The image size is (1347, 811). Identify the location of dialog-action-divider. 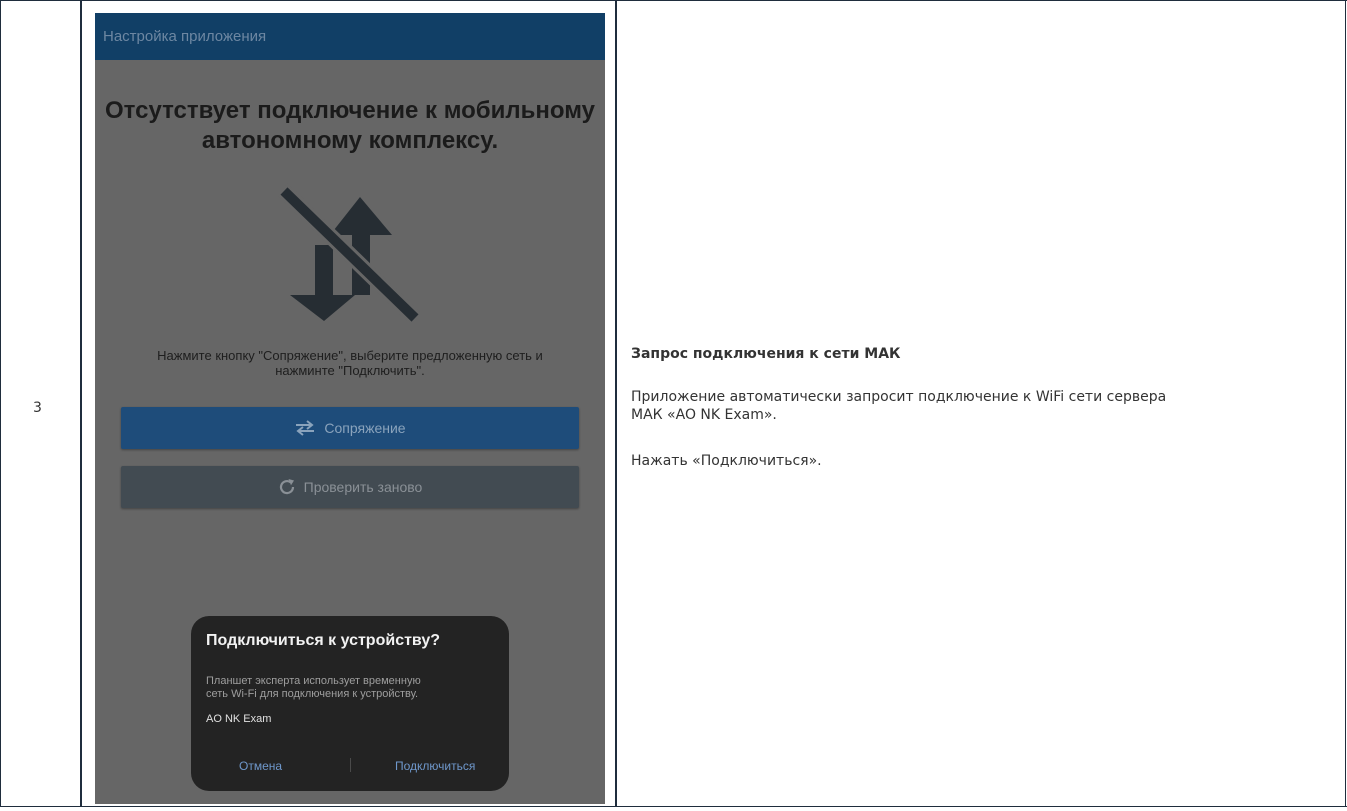
(350, 765).